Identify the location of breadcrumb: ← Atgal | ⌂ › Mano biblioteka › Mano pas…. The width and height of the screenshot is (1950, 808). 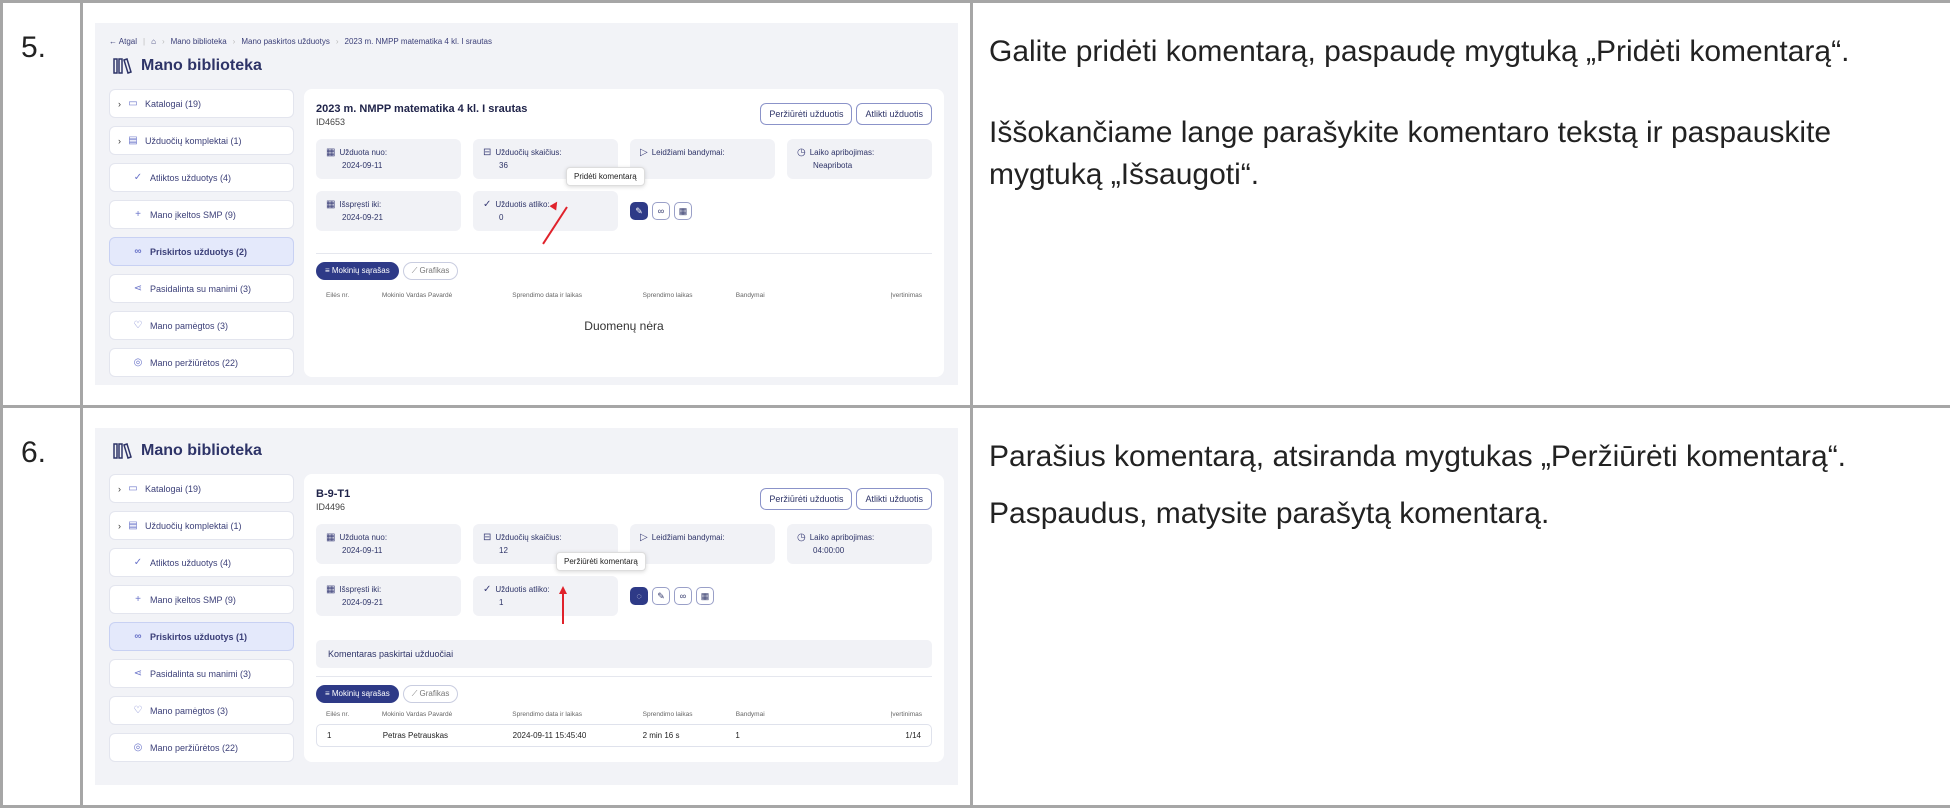
(526, 41).